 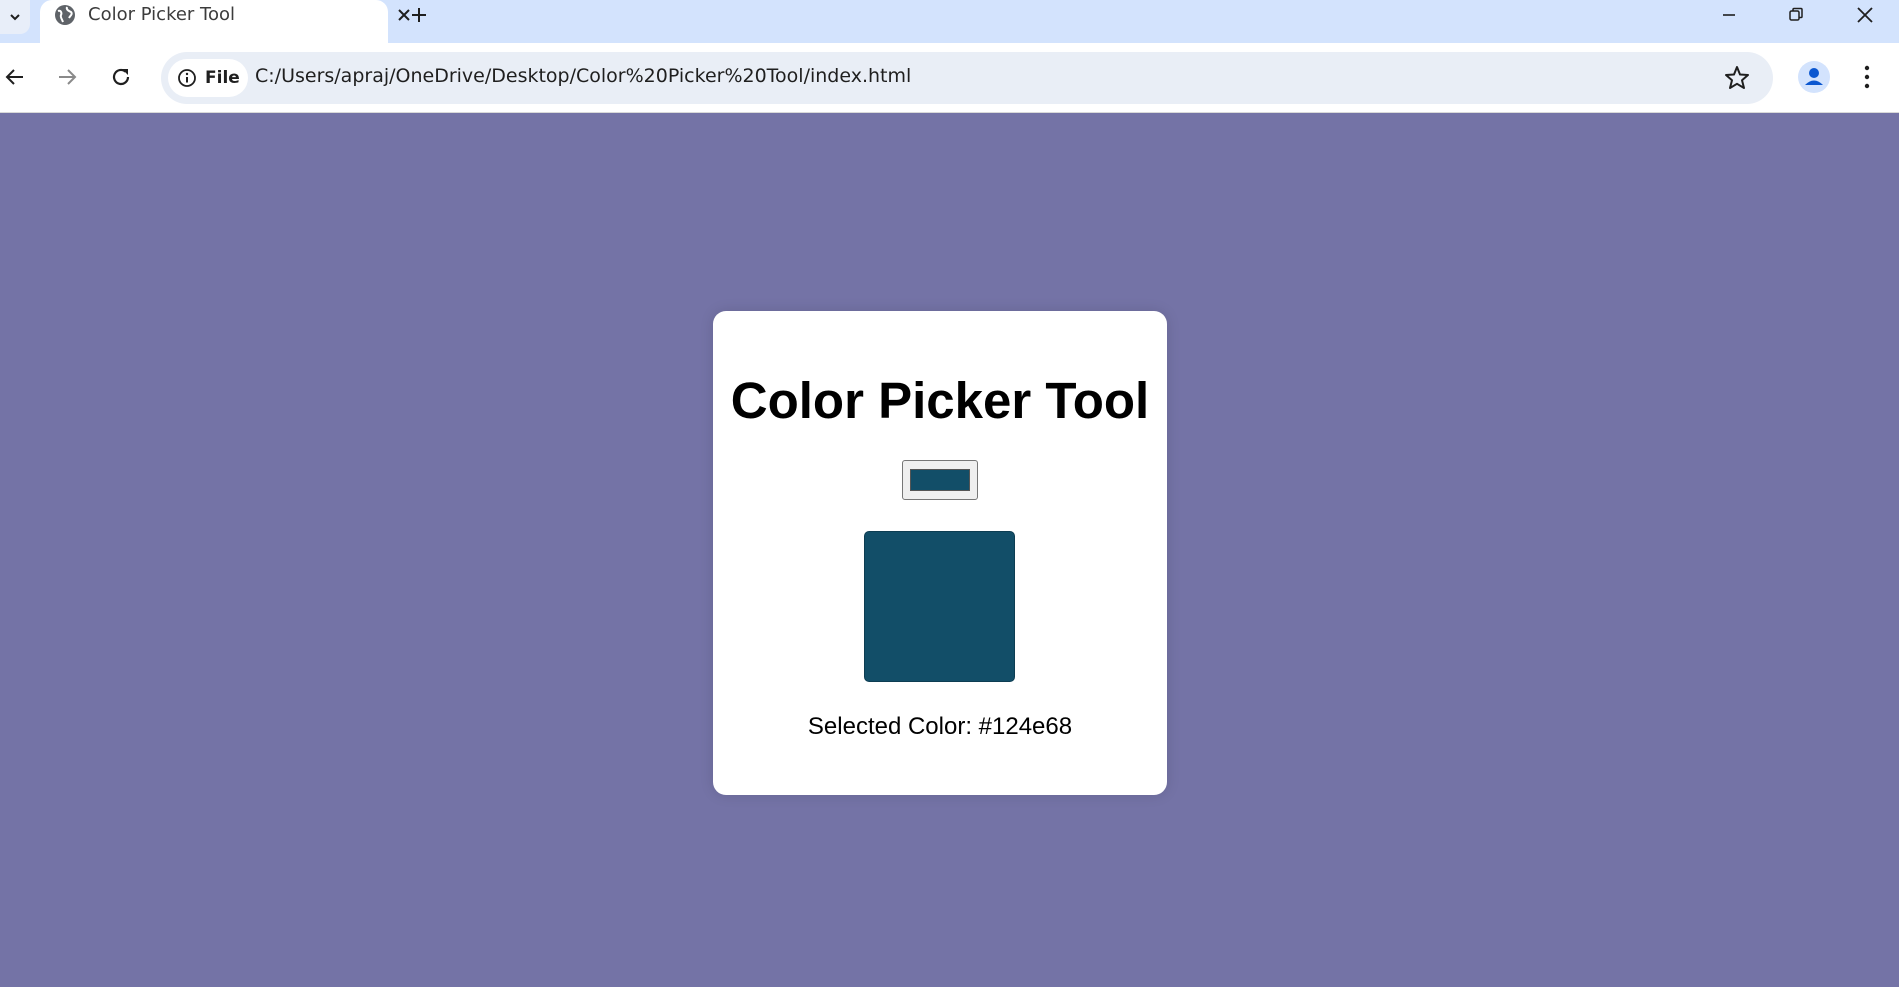 I want to click on minimize-icon, so click(x=1729, y=15).